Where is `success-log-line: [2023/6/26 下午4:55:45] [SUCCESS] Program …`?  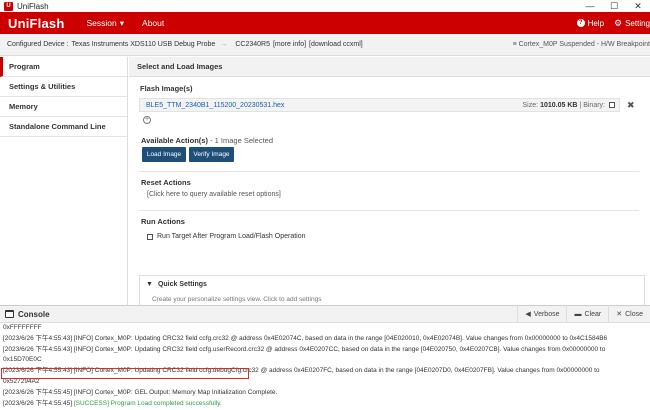 success-log-line: [2023/6/26 下午4:55:45] [SUCCESS] Program … is located at coordinates (326, 404).